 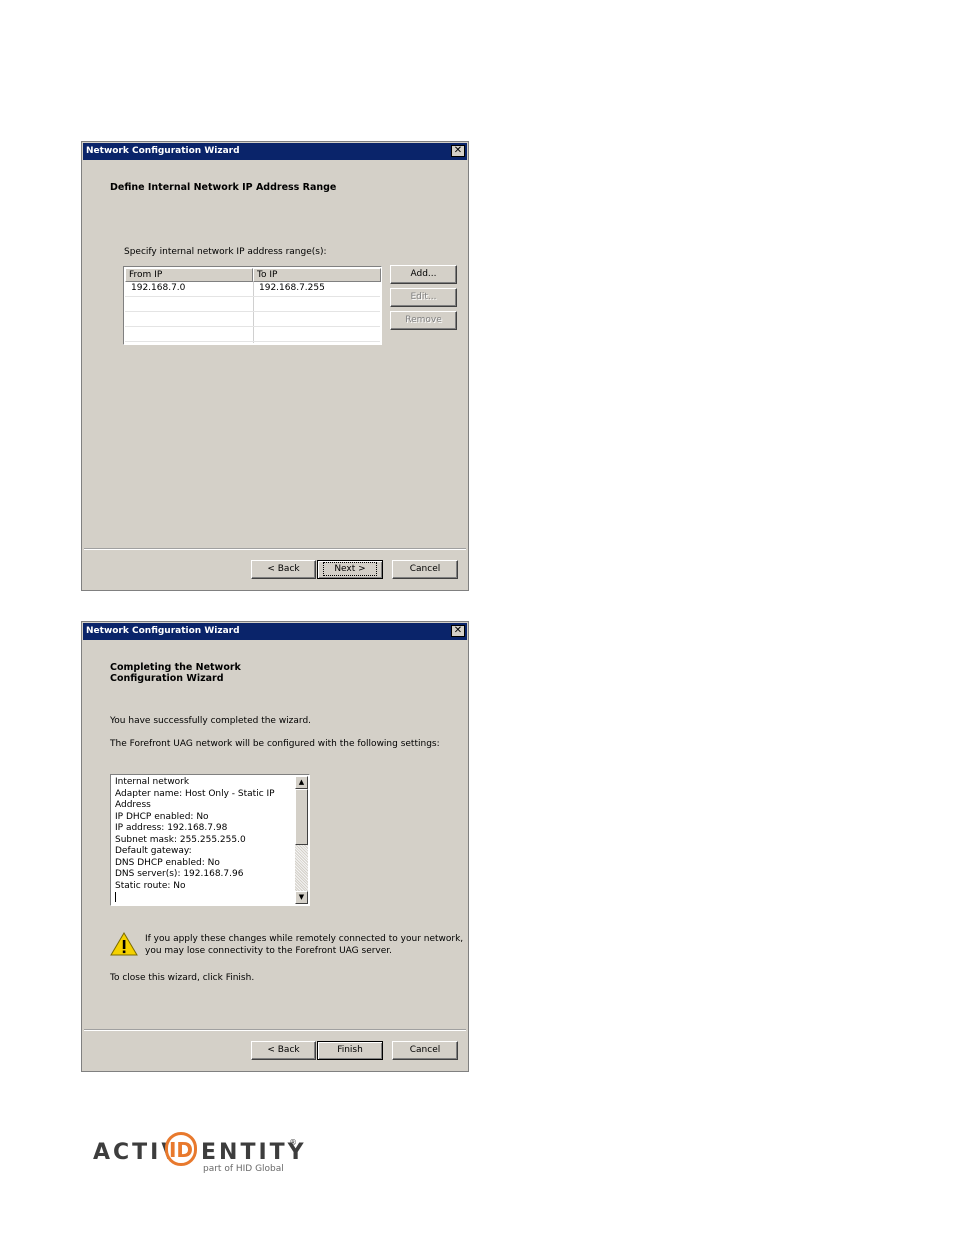 I want to click on scroll-down-icon: ▼, so click(x=301, y=897).